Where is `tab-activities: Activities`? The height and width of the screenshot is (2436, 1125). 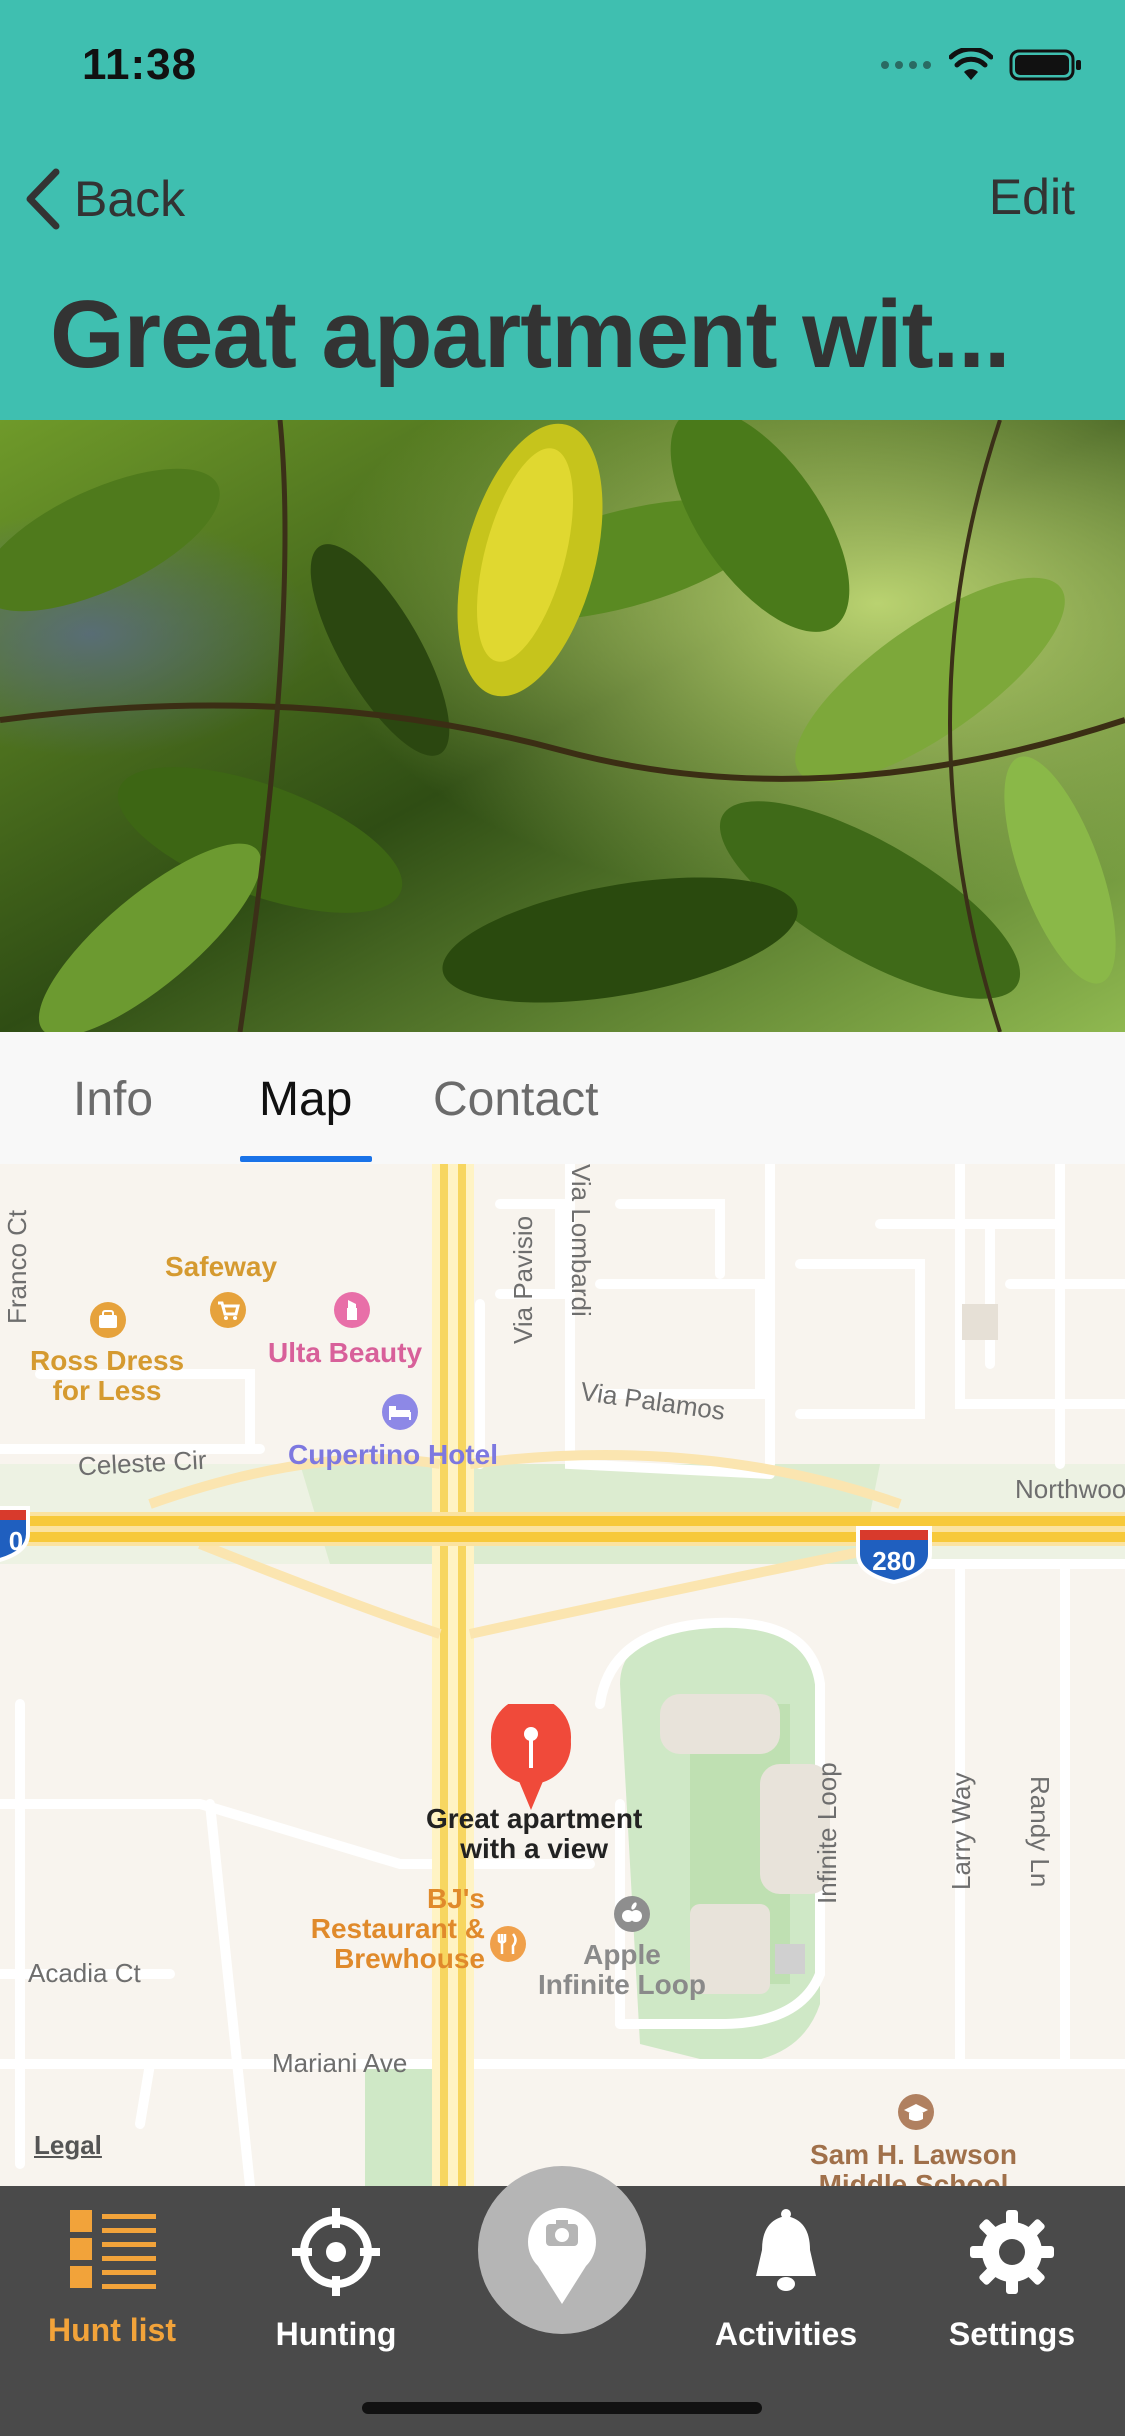
tab-activities: Activities is located at coordinates (786, 2279).